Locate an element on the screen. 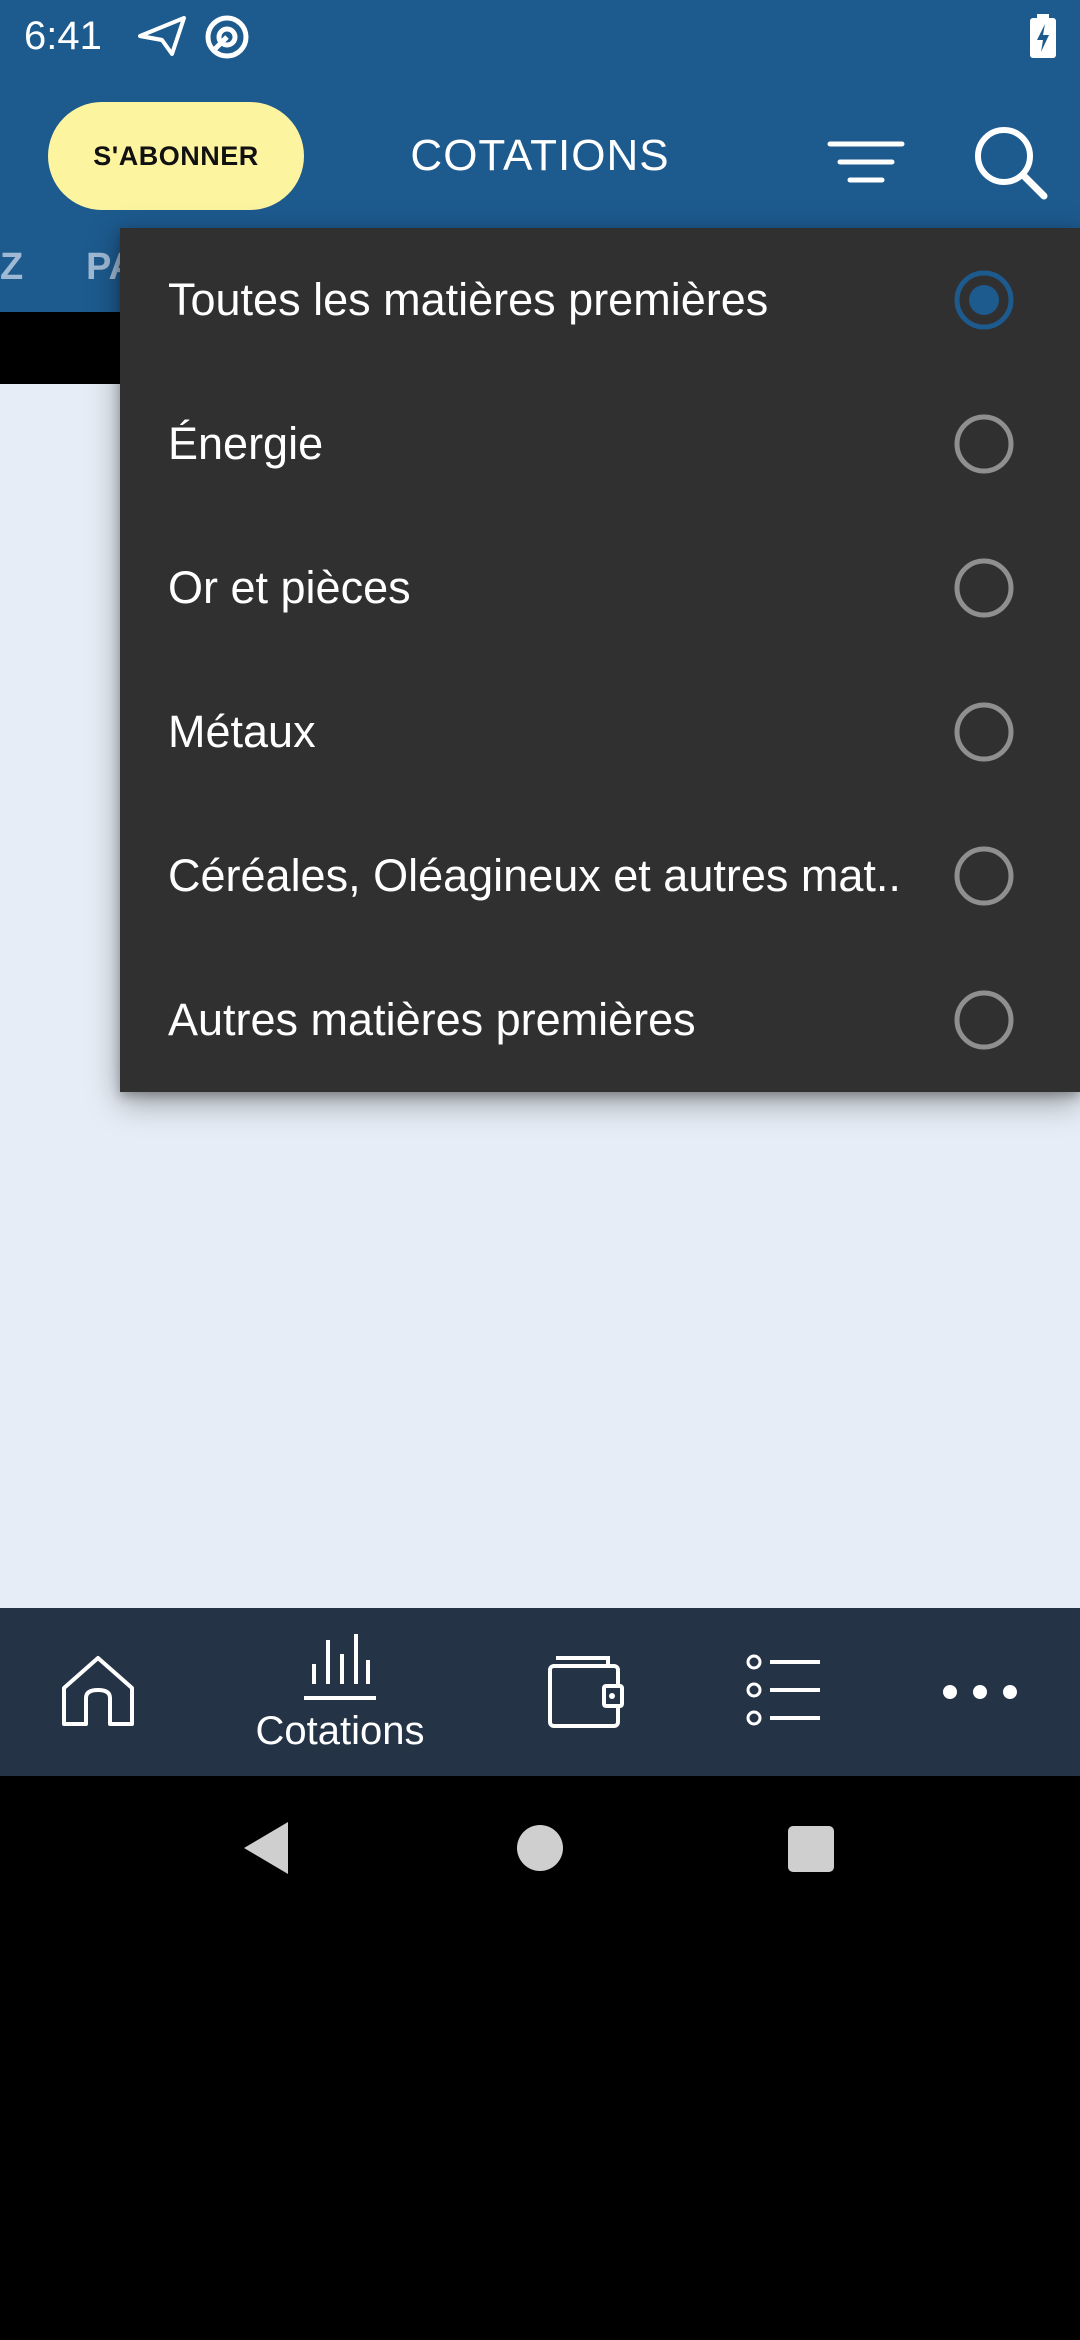 This screenshot has height=2340, width=1080. nav-item-lists is located at coordinates (790, 1692).